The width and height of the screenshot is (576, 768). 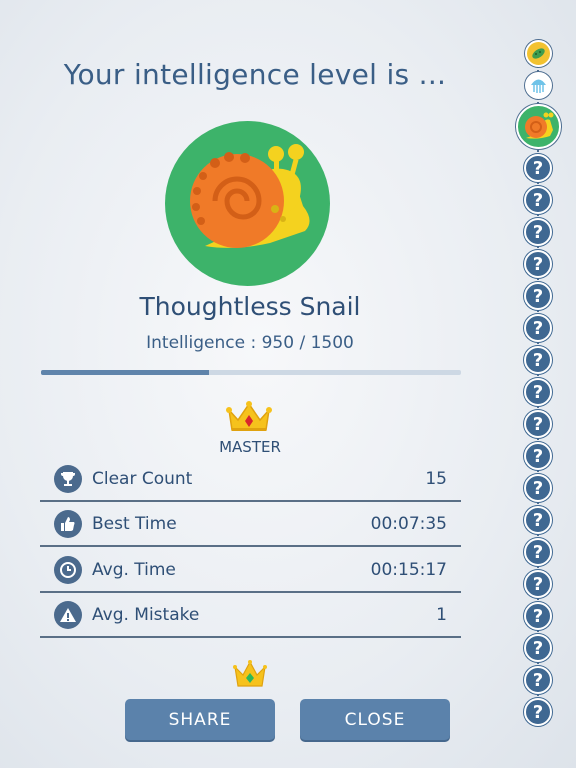 What do you see at coordinates (408, 524) in the screenshot?
I see `stat-value: 00:07:35` at bounding box center [408, 524].